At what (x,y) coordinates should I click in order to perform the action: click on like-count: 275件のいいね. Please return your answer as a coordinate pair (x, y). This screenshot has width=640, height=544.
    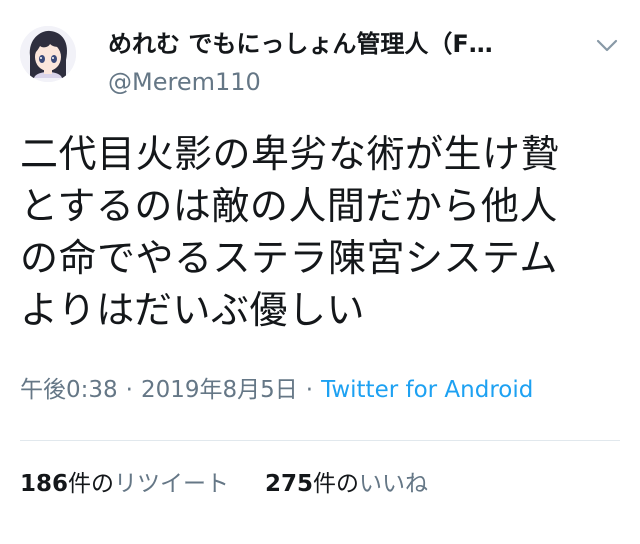
    Looking at the image, I should click on (346, 484).